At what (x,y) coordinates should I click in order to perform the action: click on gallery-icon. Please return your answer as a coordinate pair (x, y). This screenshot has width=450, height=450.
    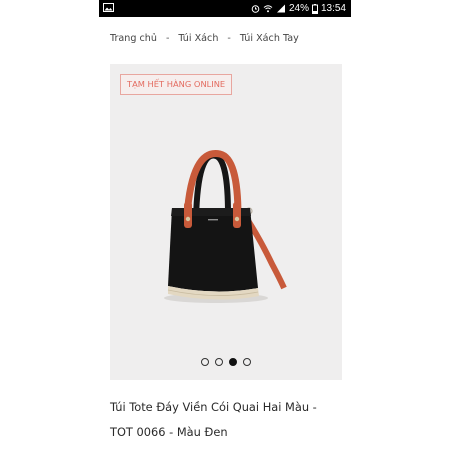
    Looking at the image, I should click on (108, 7).